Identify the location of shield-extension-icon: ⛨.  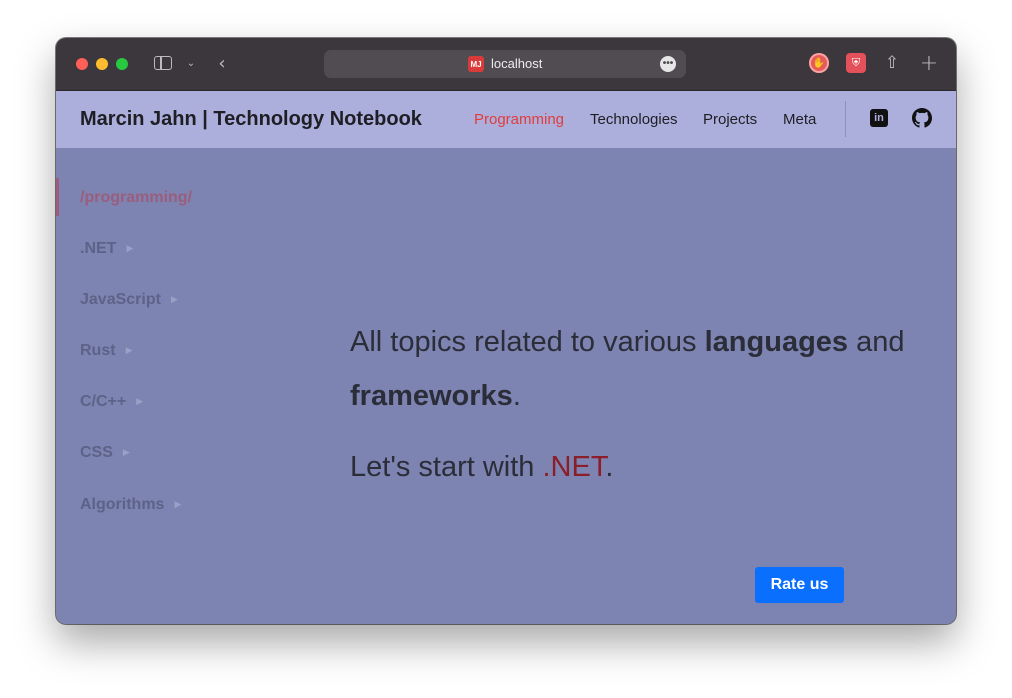
(856, 63).